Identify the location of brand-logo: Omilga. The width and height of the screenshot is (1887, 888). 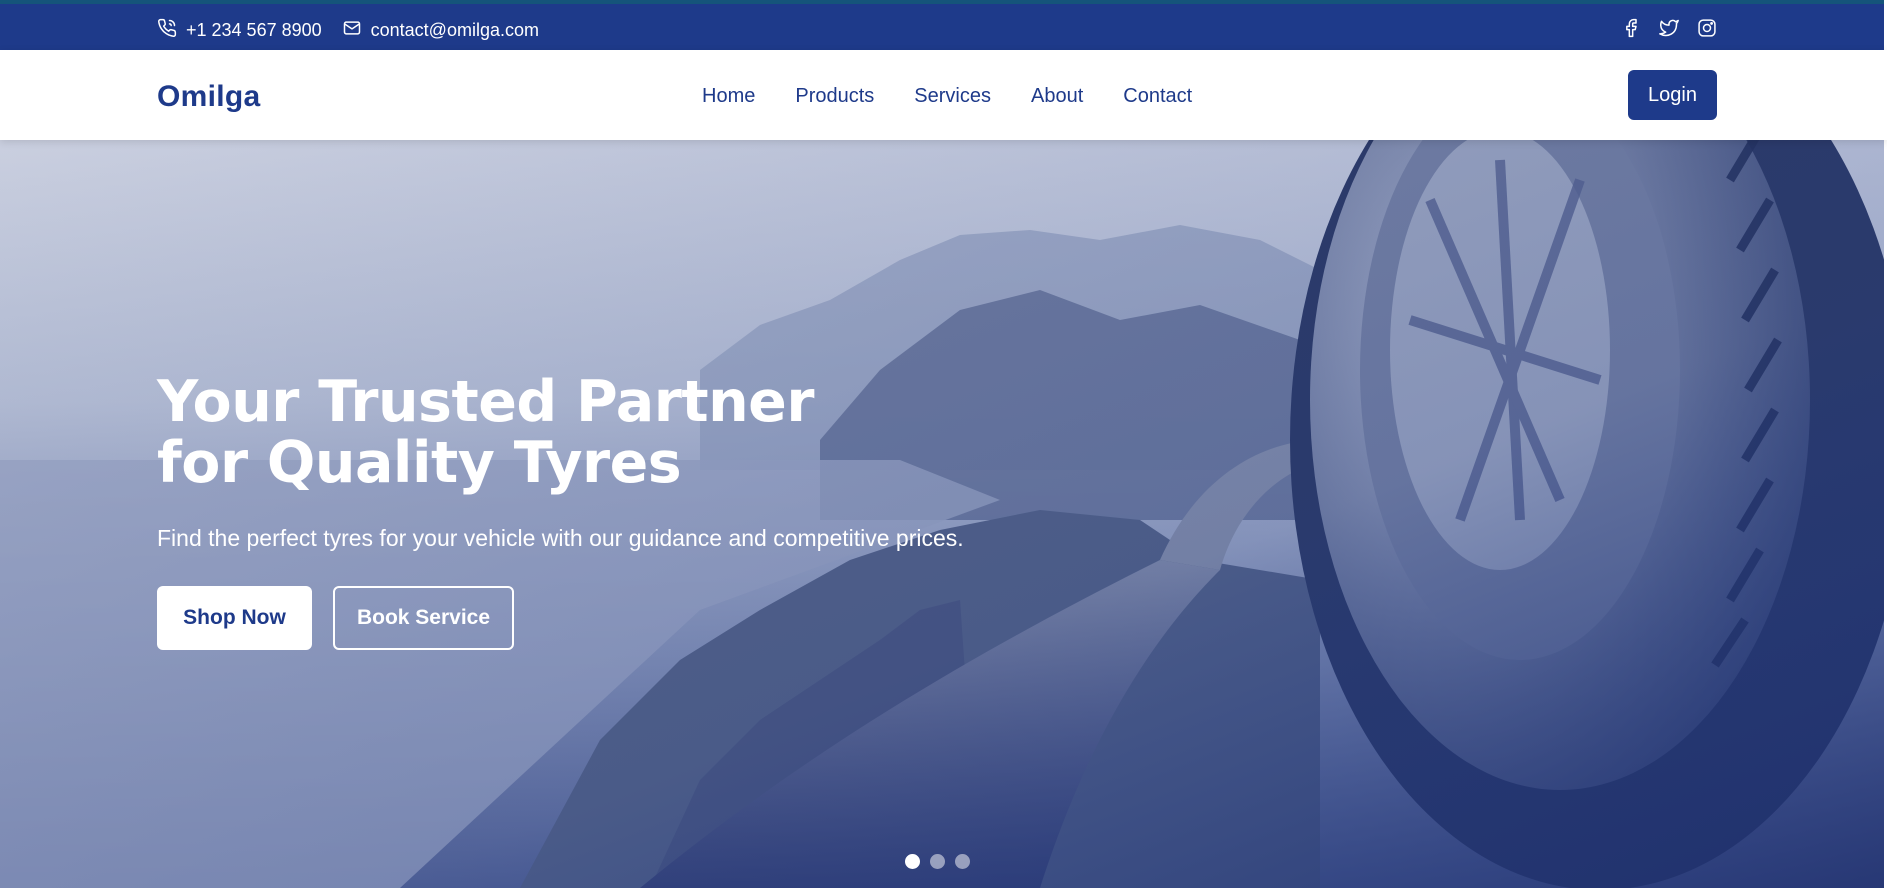
(209, 97).